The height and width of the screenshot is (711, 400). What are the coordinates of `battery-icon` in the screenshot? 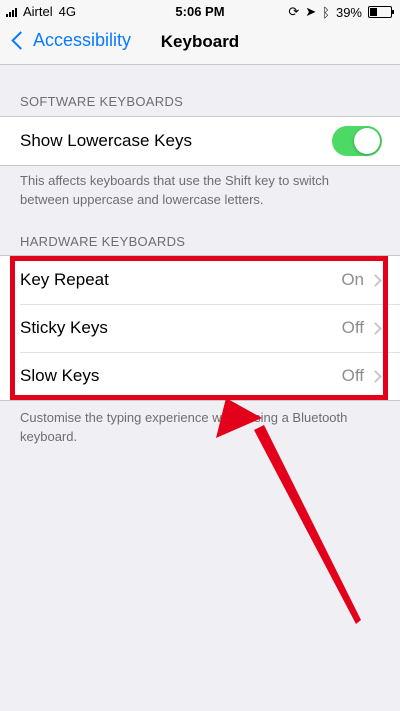 It's located at (381, 12).